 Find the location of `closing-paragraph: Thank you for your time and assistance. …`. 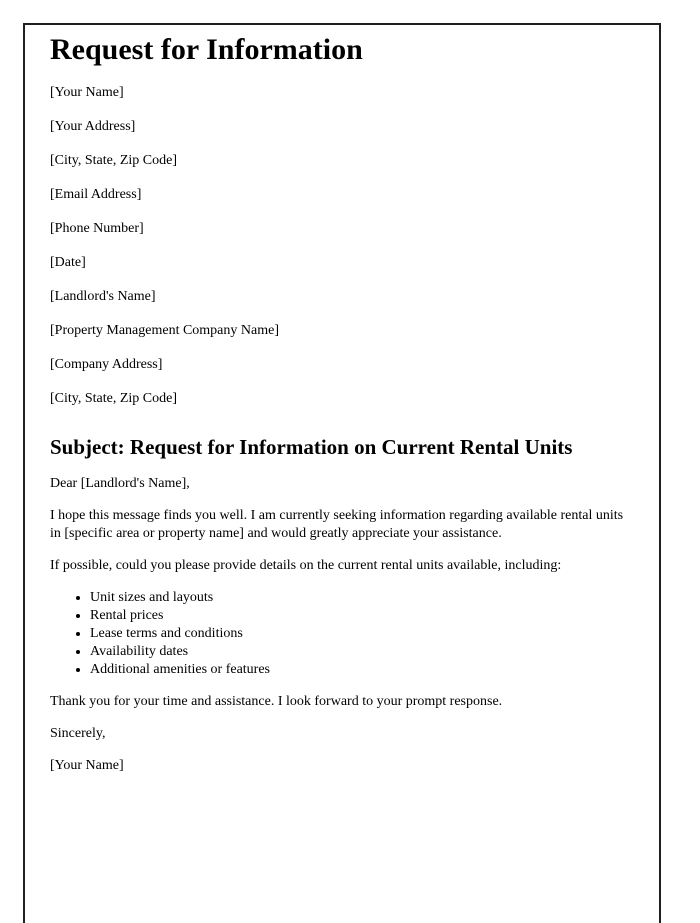

closing-paragraph: Thank you for your time and assistance. … is located at coordinates (276, 701).